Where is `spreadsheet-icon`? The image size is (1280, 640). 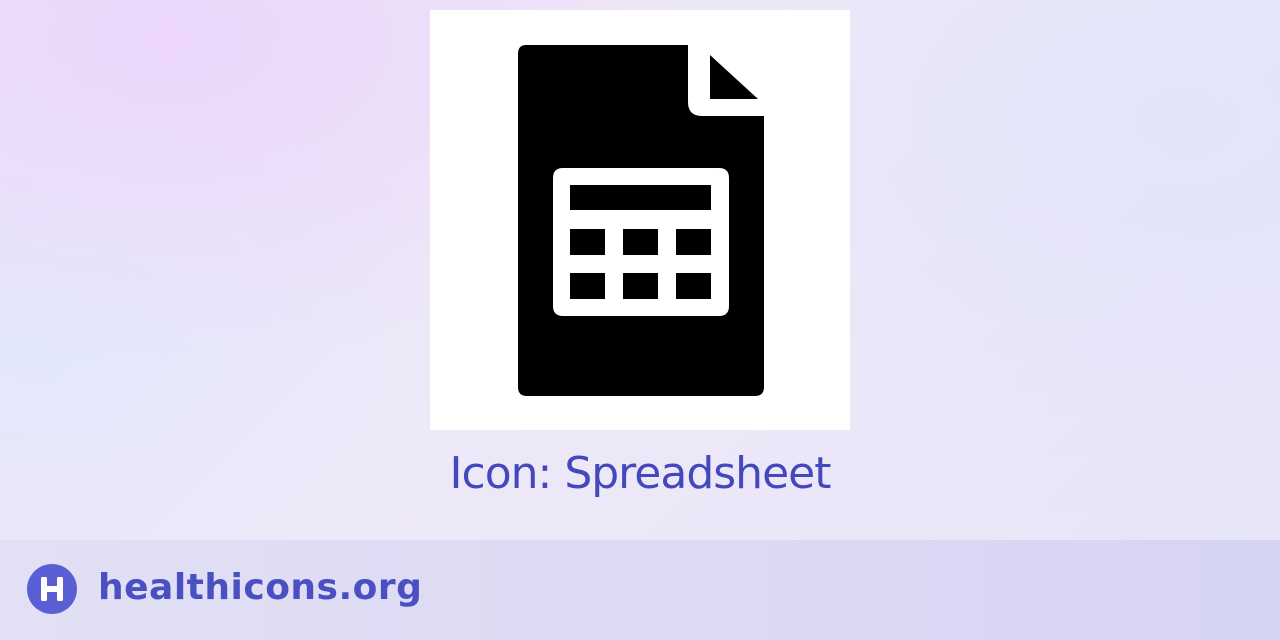 spreadsheet-icon is located at coordinates (641, 220).